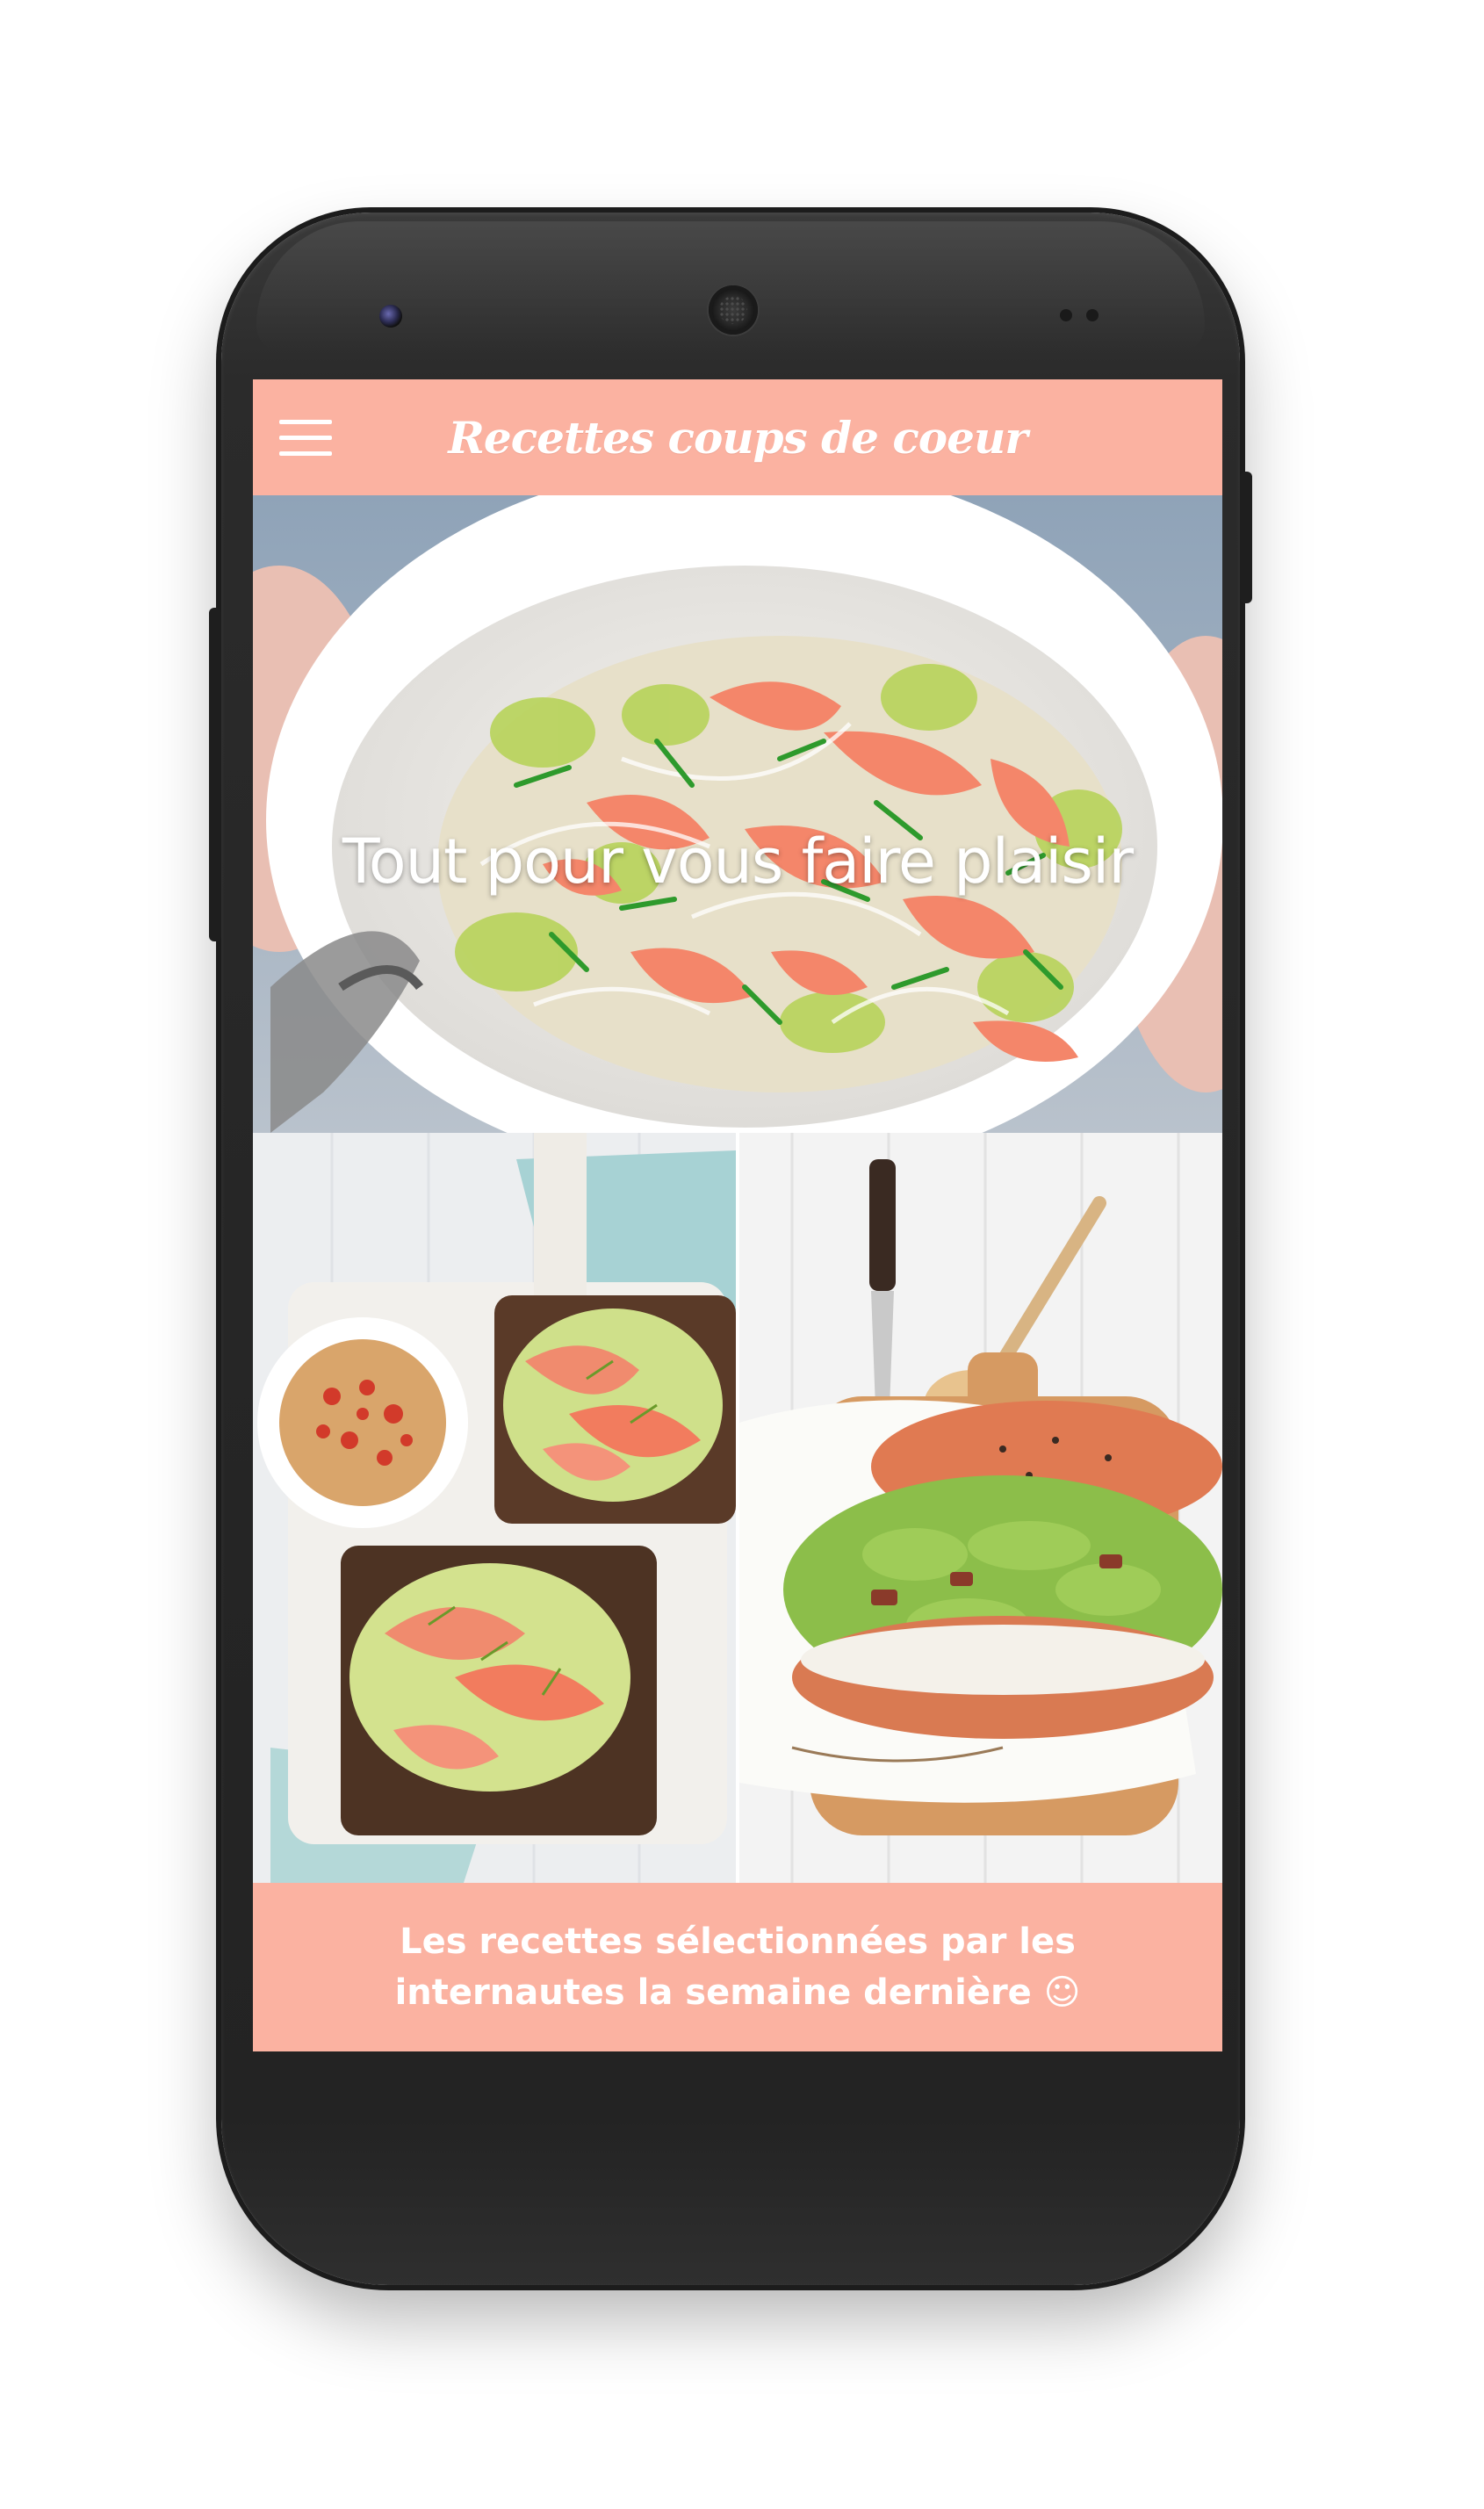 The height and width of the screenshot is (2509, 1484). I want to click on power-key, so click(1246, 537).